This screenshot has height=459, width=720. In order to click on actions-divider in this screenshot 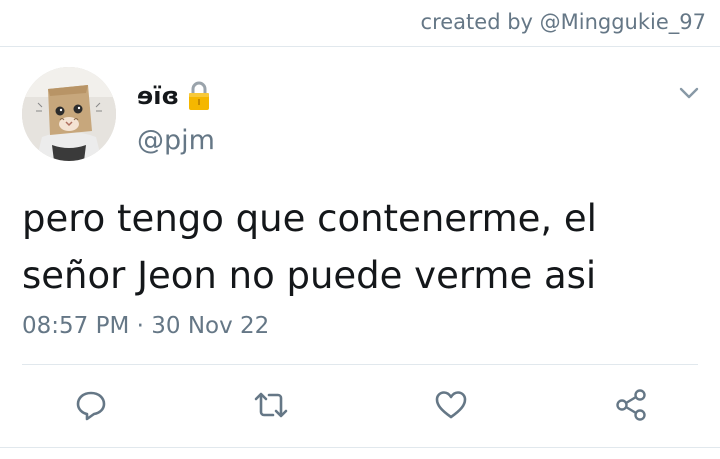, I will do `click(360, 364)`.